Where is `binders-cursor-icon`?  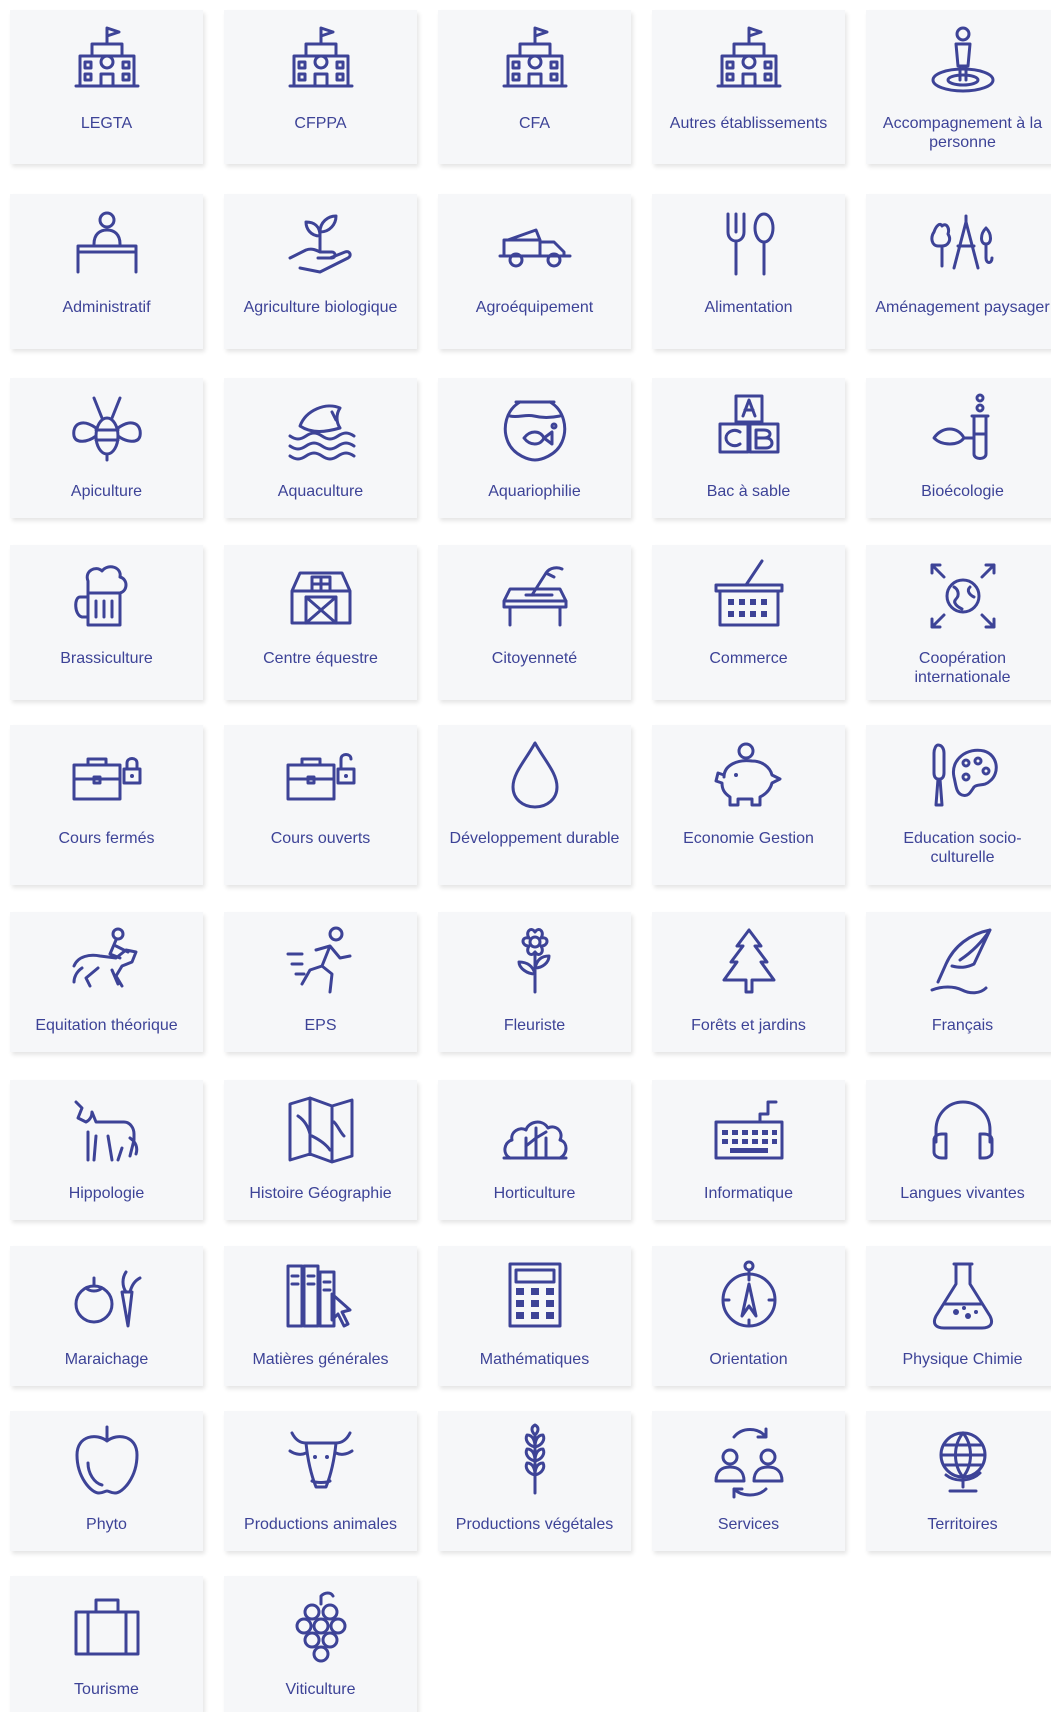
binders-cursor-icon is located at coordinates (321, 1297).